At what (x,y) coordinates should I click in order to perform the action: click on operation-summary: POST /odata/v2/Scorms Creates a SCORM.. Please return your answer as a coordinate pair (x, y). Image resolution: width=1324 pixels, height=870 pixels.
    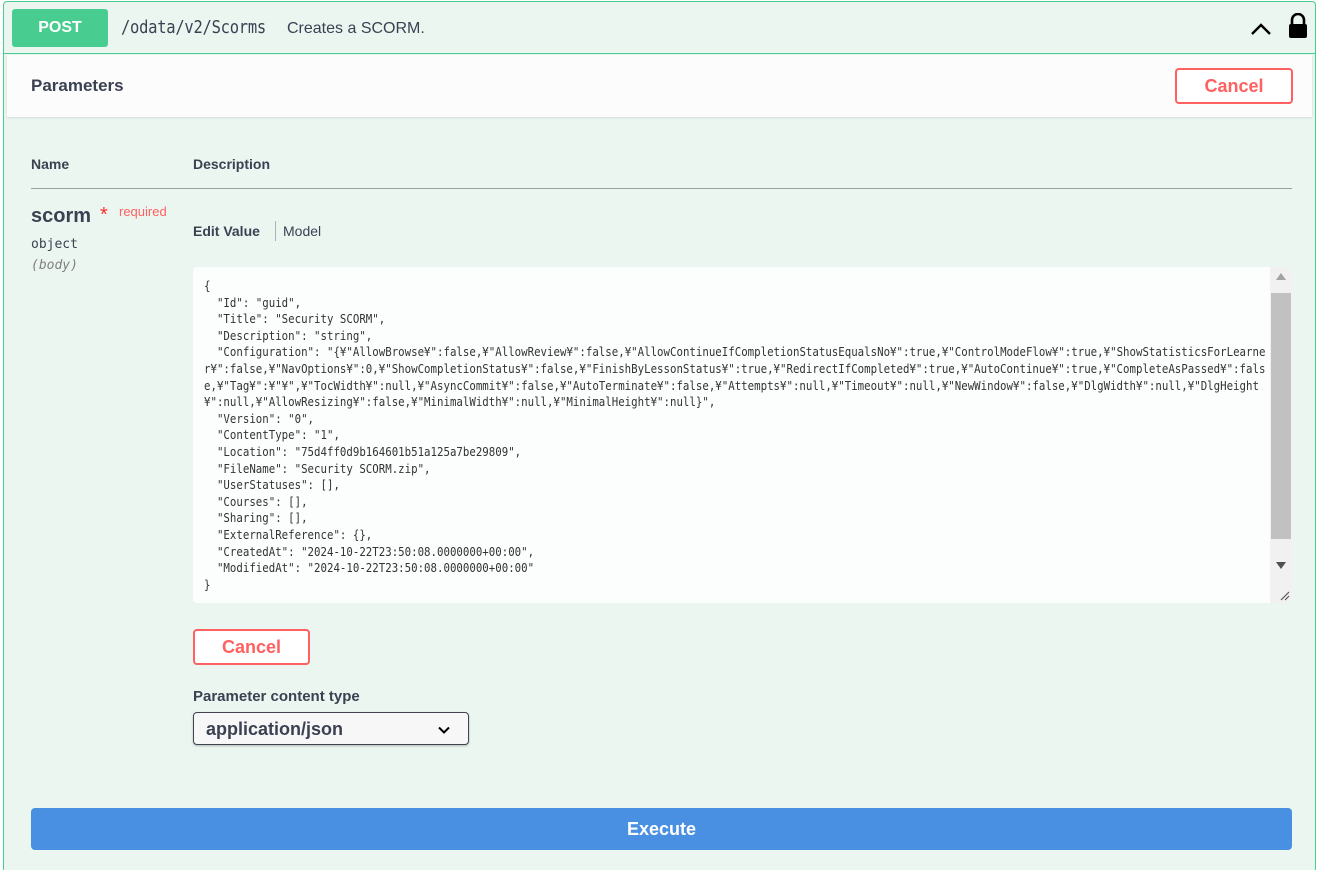
    Looking at the image, I should click on (659, 28).